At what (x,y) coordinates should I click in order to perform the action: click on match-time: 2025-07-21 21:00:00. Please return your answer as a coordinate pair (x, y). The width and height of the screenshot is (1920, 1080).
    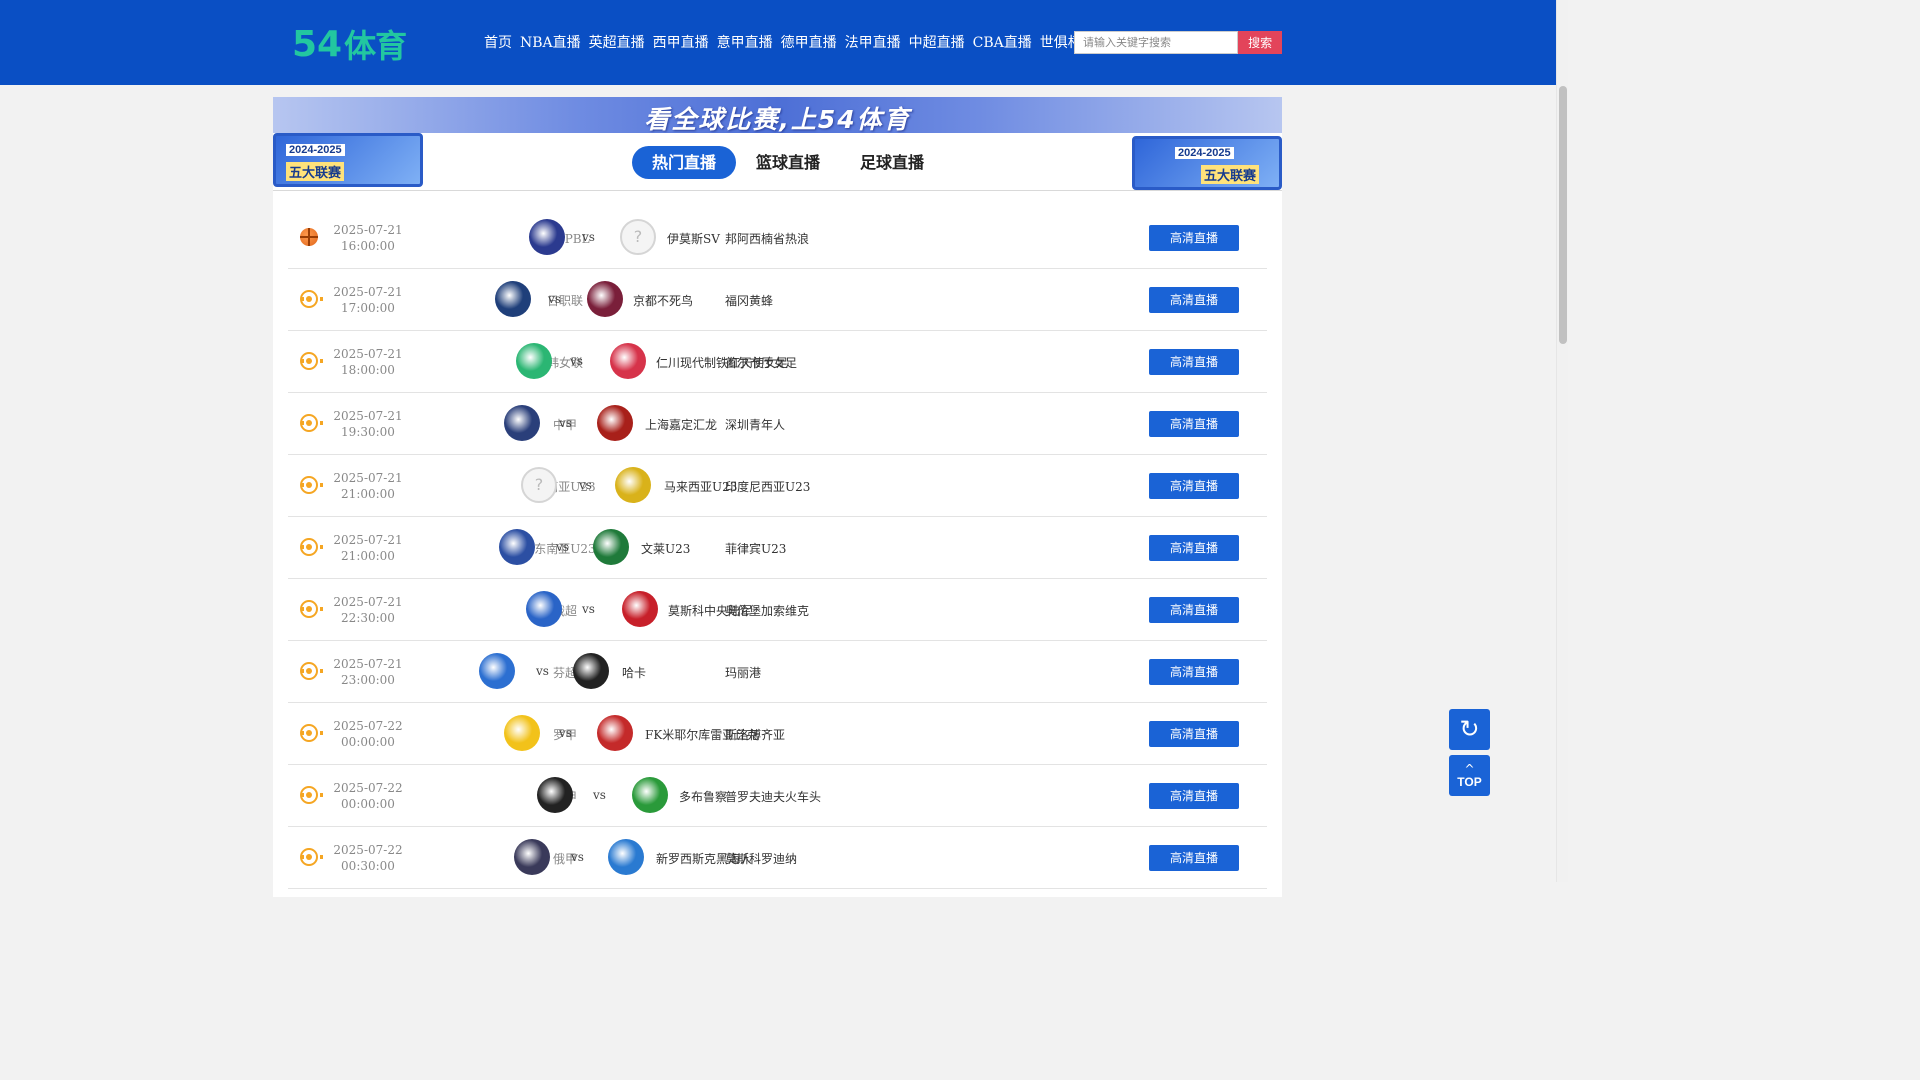
    Looking at the image, I should click on (368, 548).